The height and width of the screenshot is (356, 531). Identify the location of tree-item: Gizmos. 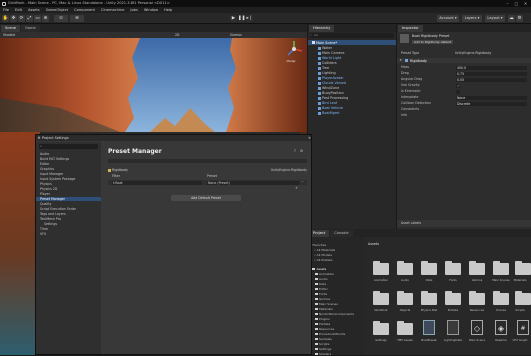
(322, 299).